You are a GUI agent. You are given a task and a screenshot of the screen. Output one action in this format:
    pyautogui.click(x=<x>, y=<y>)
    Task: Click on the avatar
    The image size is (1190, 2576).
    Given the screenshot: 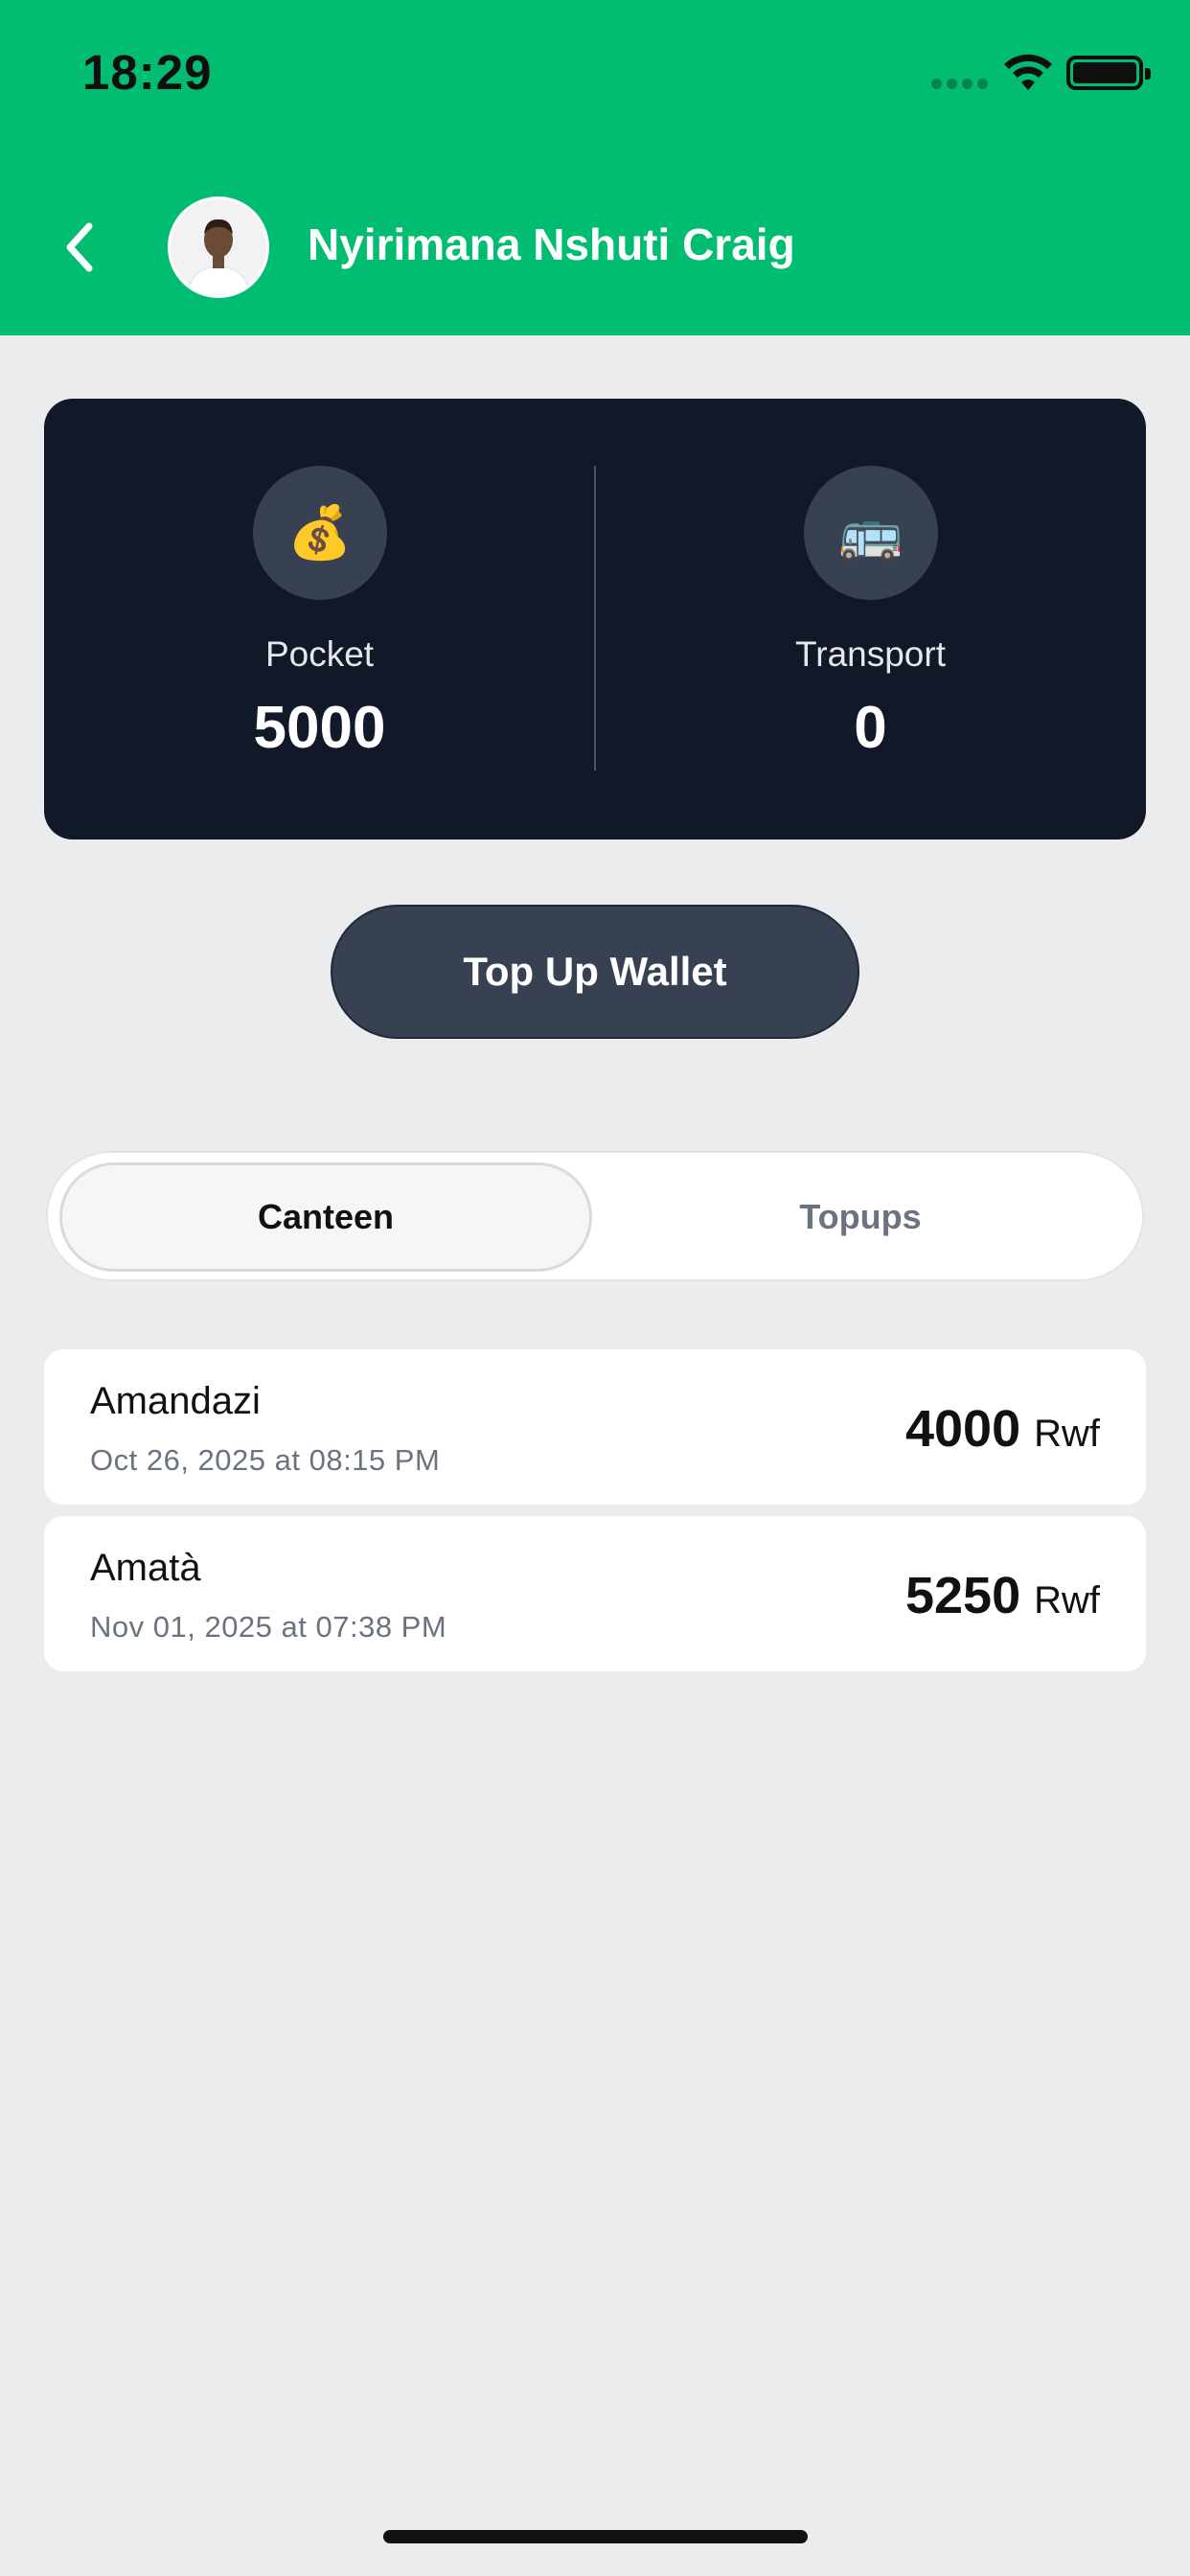 What is the action you would take?
    pyautogui.click(x=218, y=247)
    